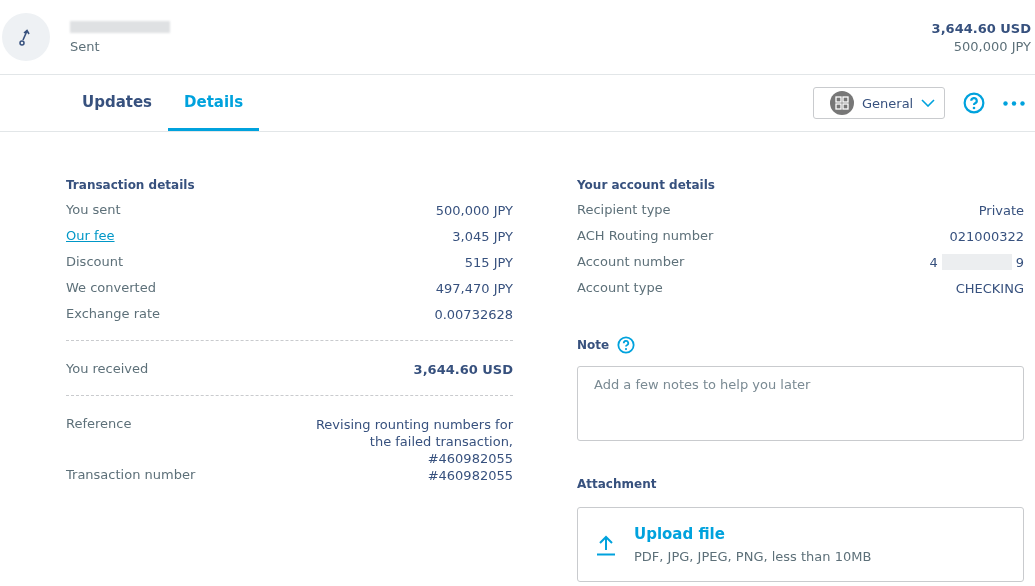 The height and width of the screenshot is (586, 1035). Describe the element at coordinates (842, 103) in the screenshot. I see `grid-icon` at that location.